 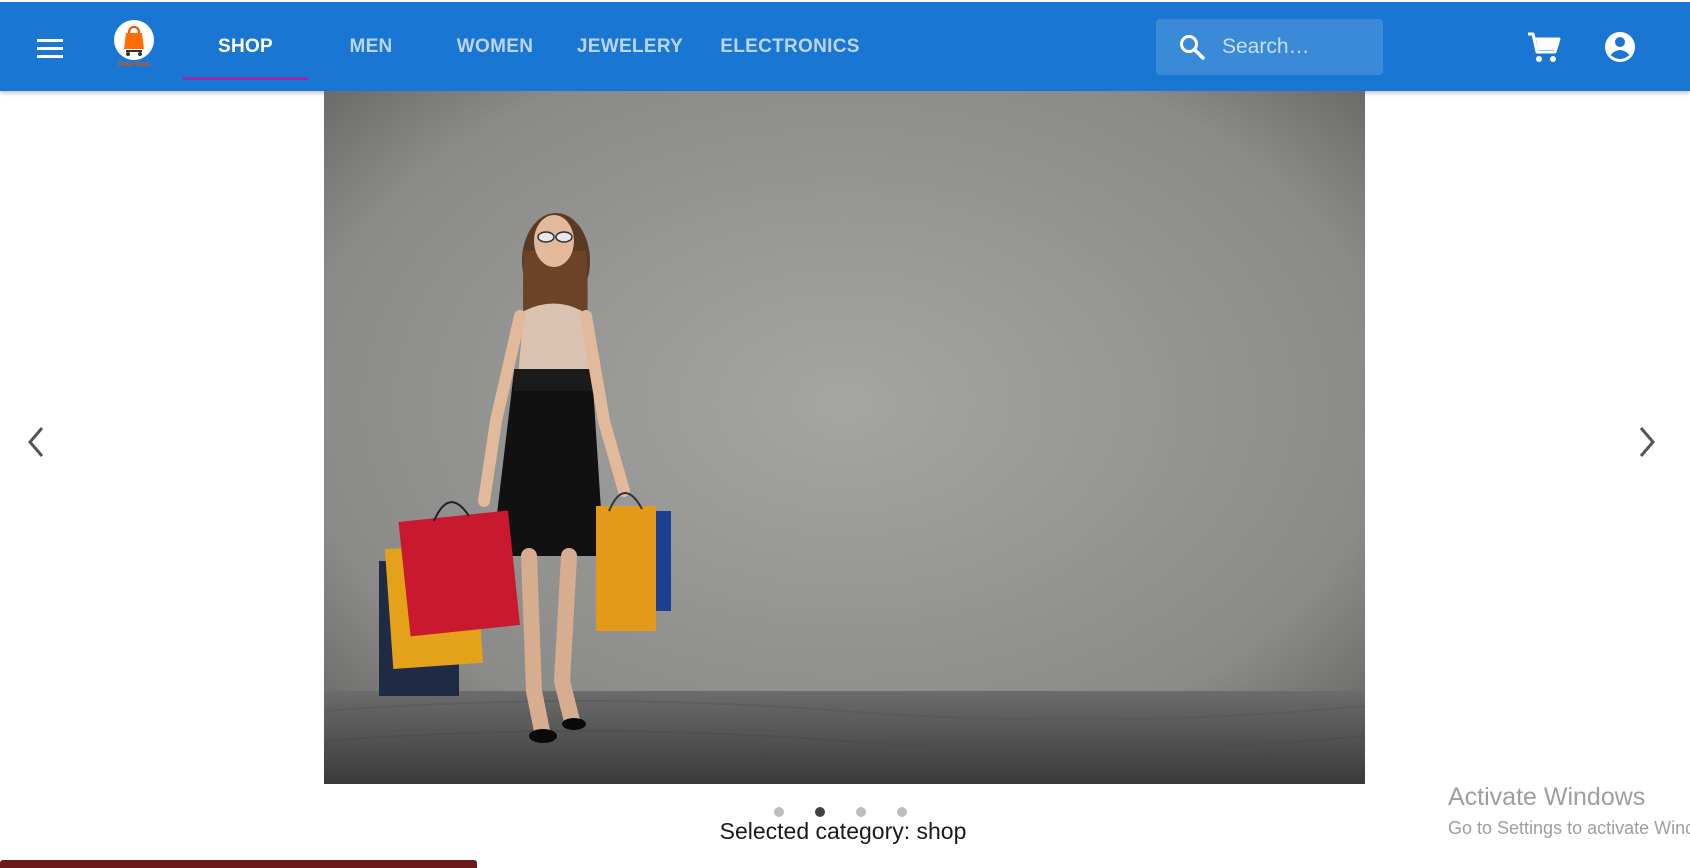 I want to click on account-circle-icon, so click(x=1620, y=47).